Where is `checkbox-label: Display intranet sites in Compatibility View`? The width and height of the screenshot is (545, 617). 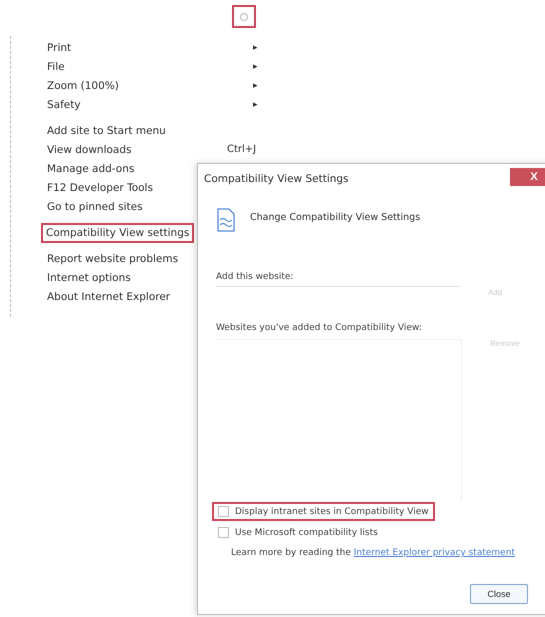 checkbox-label: Display intranet sites in Compatibility View is located at coordinates (332, 511).